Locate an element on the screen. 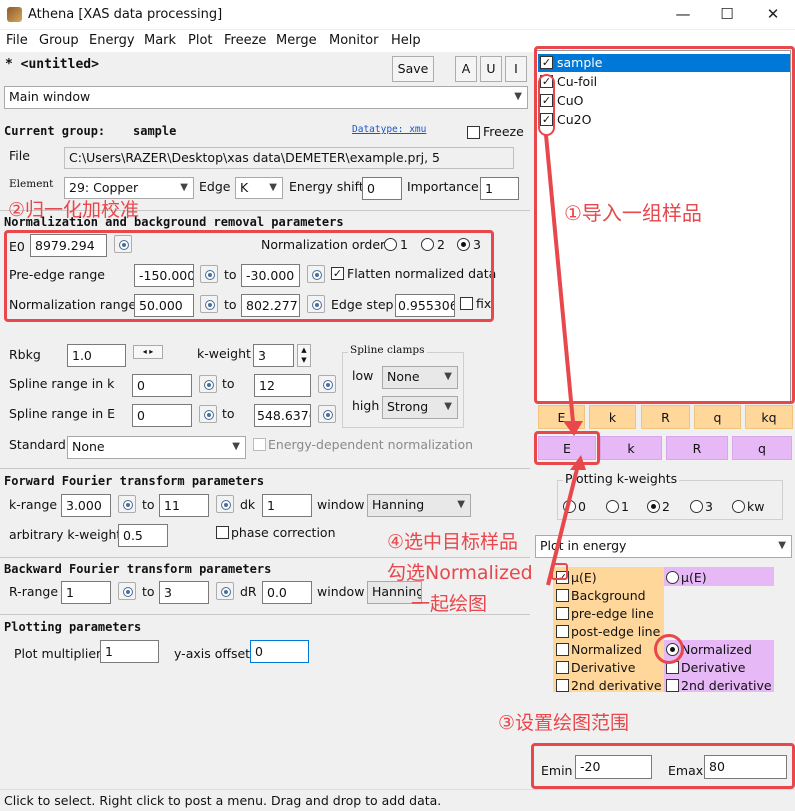 Image resolution: width=795 pixels, height=811 pixels. annotation-arrows is located at coordinates (565, 360).